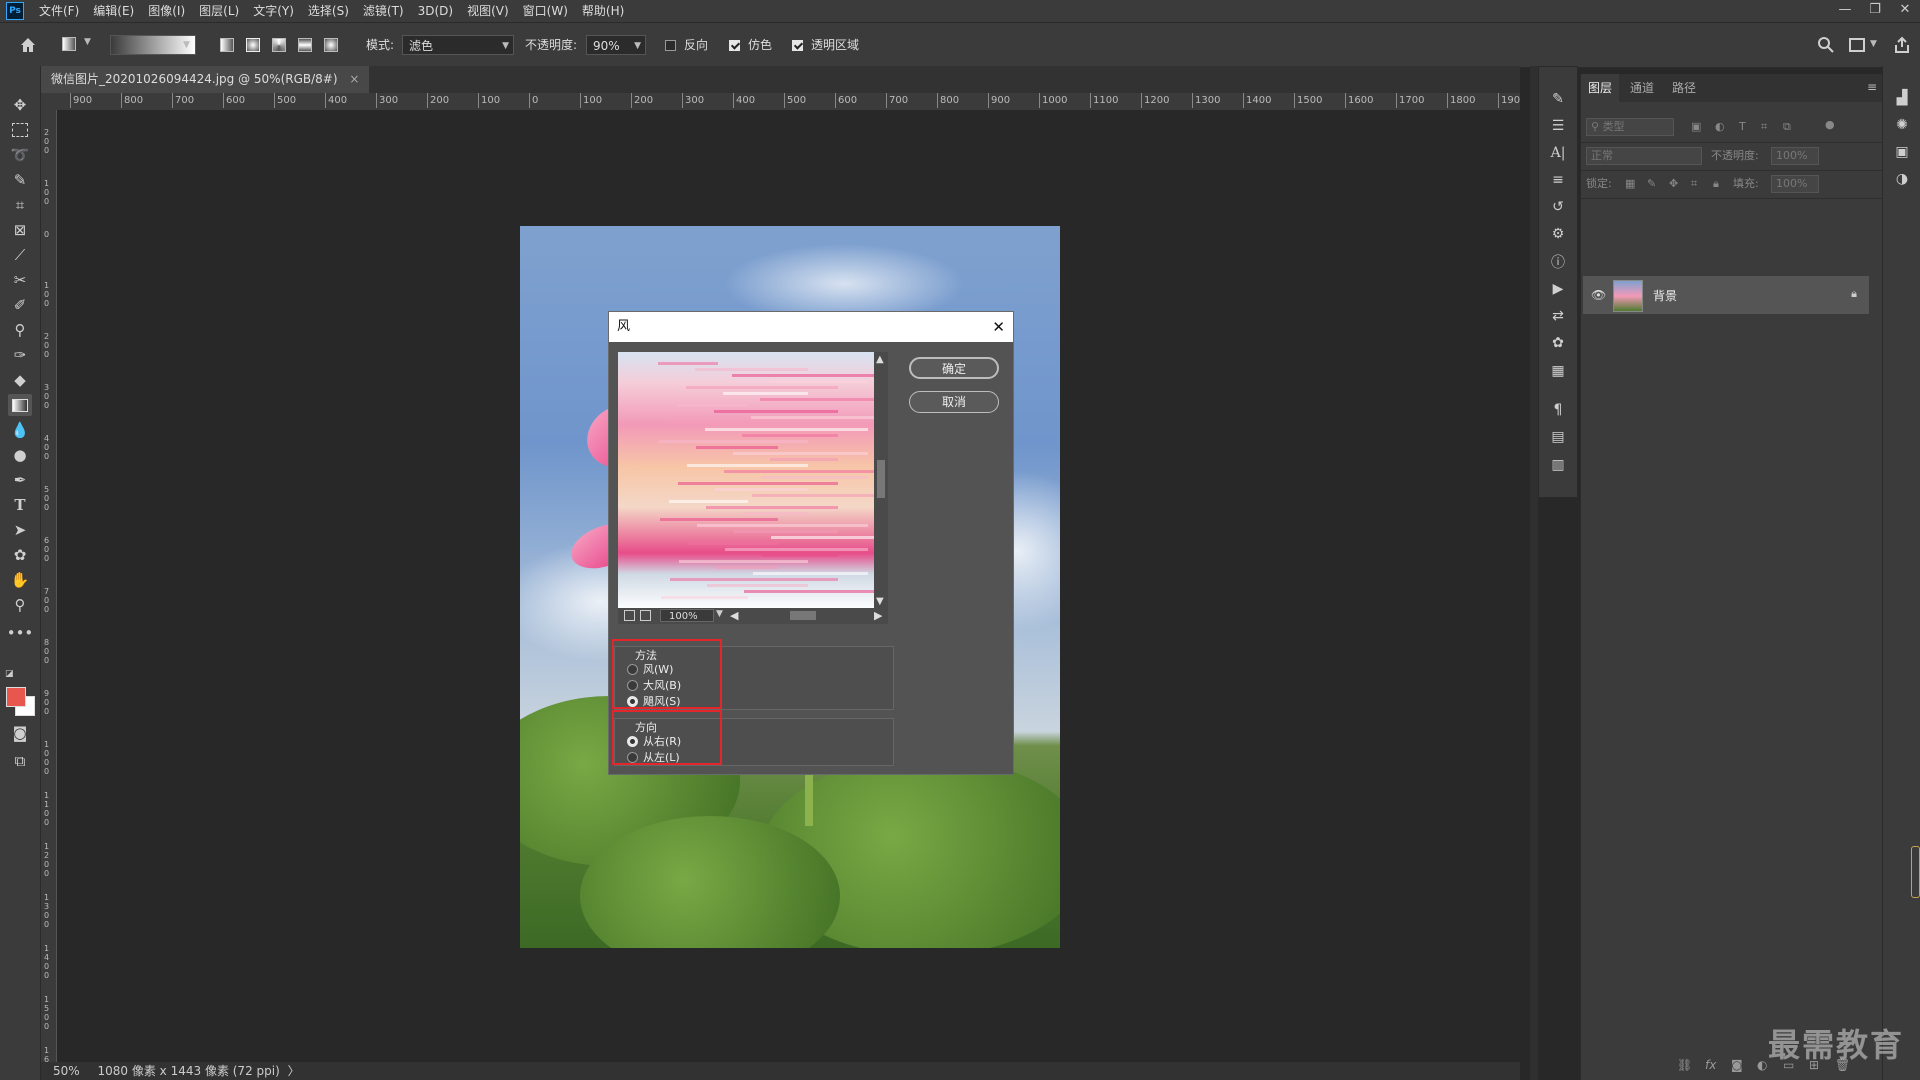  Describe the element at coordinates (1742, 127) in the screenshot. I see `filter-type-icon: T` at that location.